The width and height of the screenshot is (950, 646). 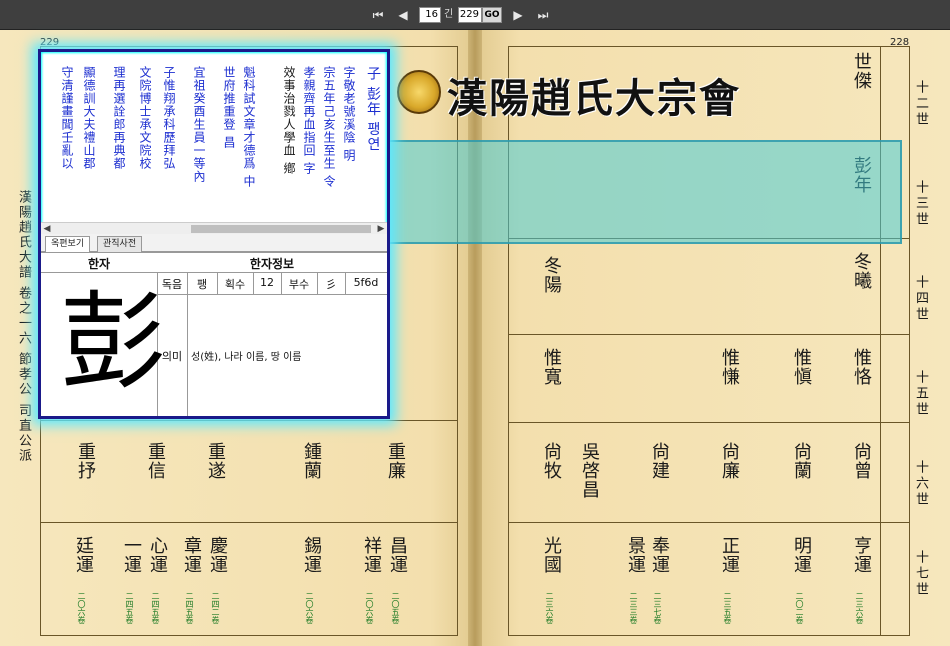 I want to click on volume-note: 二三五卷, so click(x=727, y=608).